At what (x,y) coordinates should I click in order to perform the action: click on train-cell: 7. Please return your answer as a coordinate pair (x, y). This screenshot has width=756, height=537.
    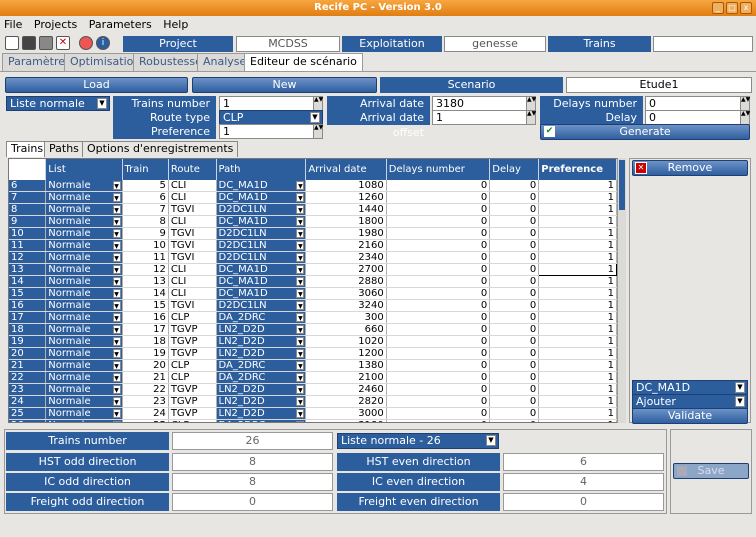
    Looking at the image, I should click on (145, 210).